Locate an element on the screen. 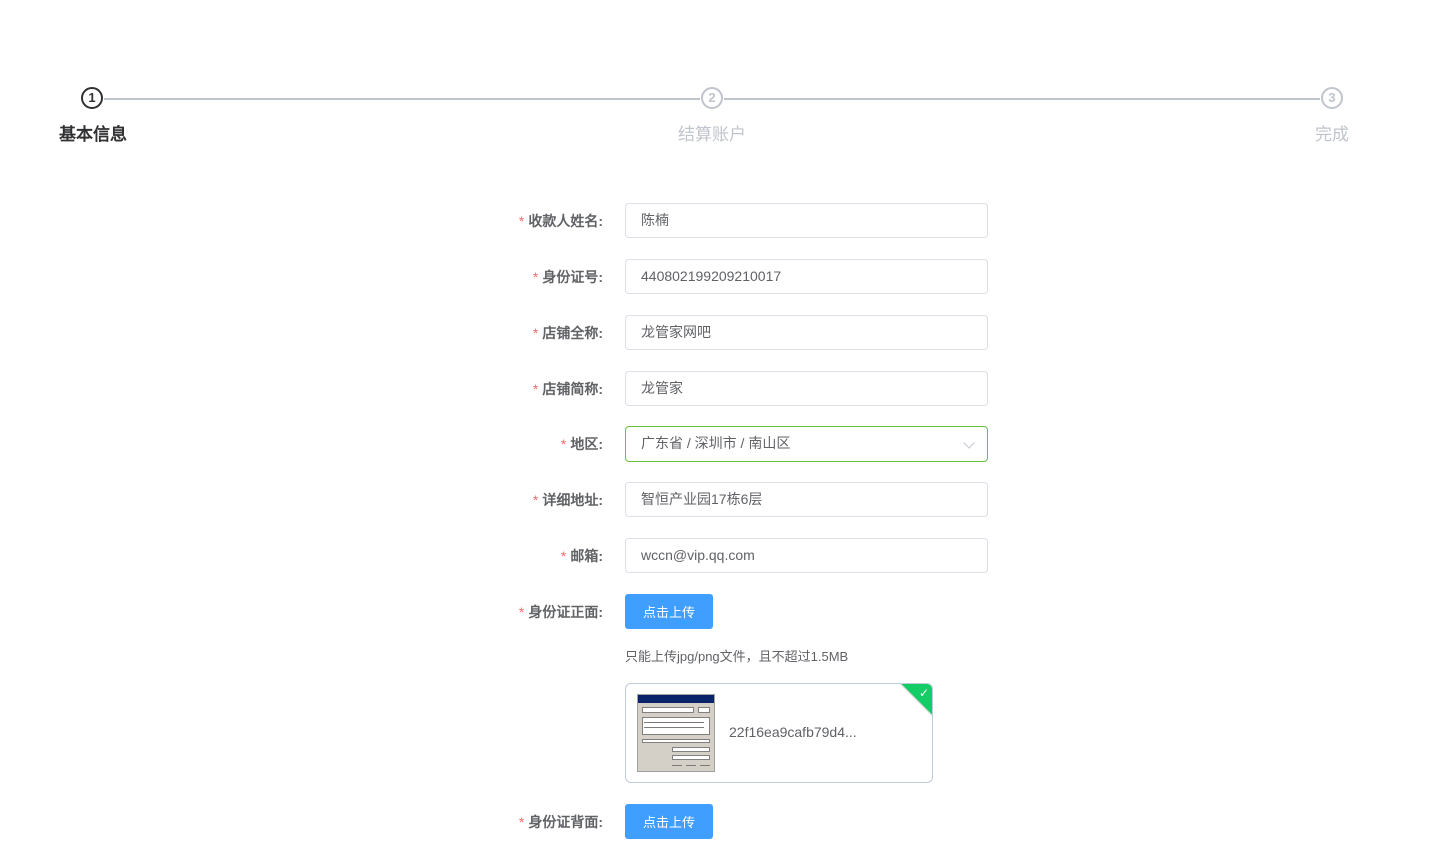 The image size is (1433, 857). id-front-label: * 身份证正面: is located at coordinates (560, 612).